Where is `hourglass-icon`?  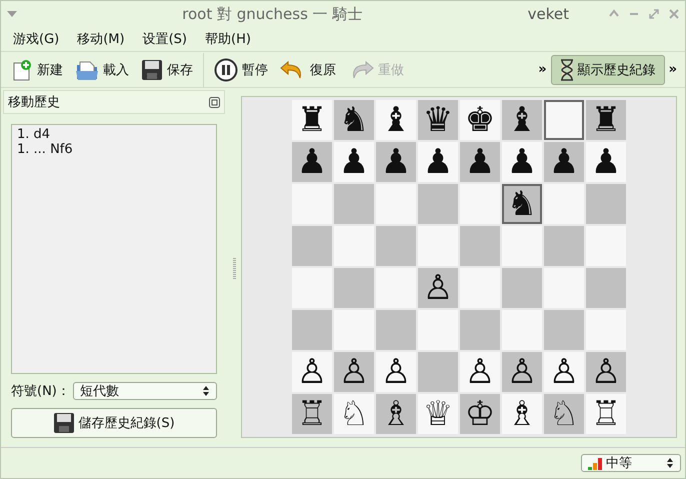 hourglass-icon is located at coordinates (567, 69).